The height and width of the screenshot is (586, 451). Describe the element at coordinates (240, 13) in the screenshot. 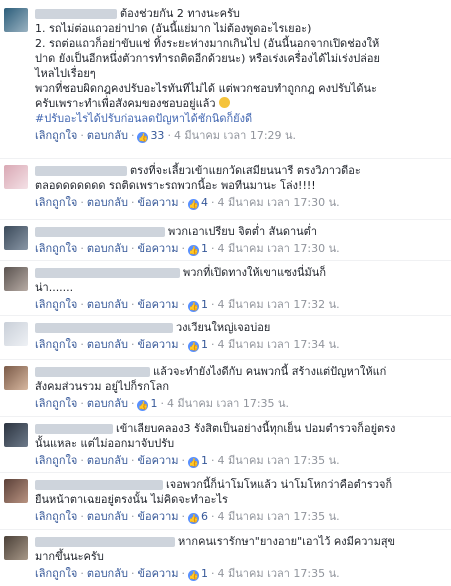

I see `comment-line: ต้องช่วยกัน 2 ทางนะครับ` at that location.